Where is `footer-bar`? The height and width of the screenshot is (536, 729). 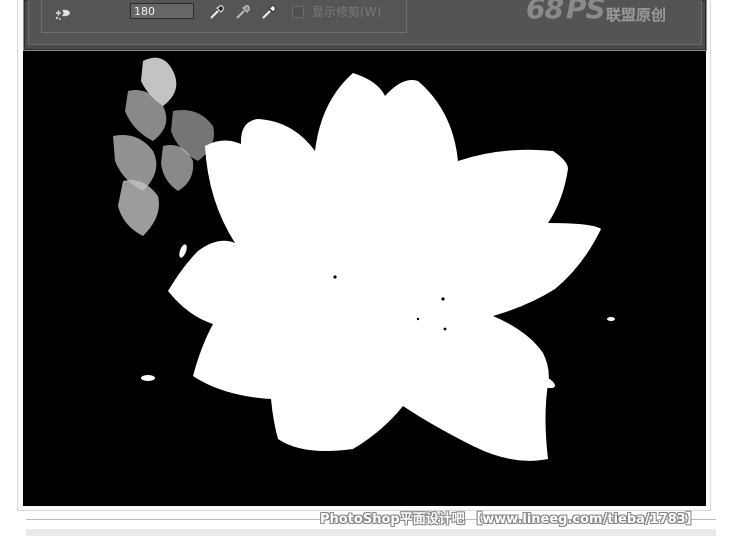 footer-bar is located at coordinates (371, 532).